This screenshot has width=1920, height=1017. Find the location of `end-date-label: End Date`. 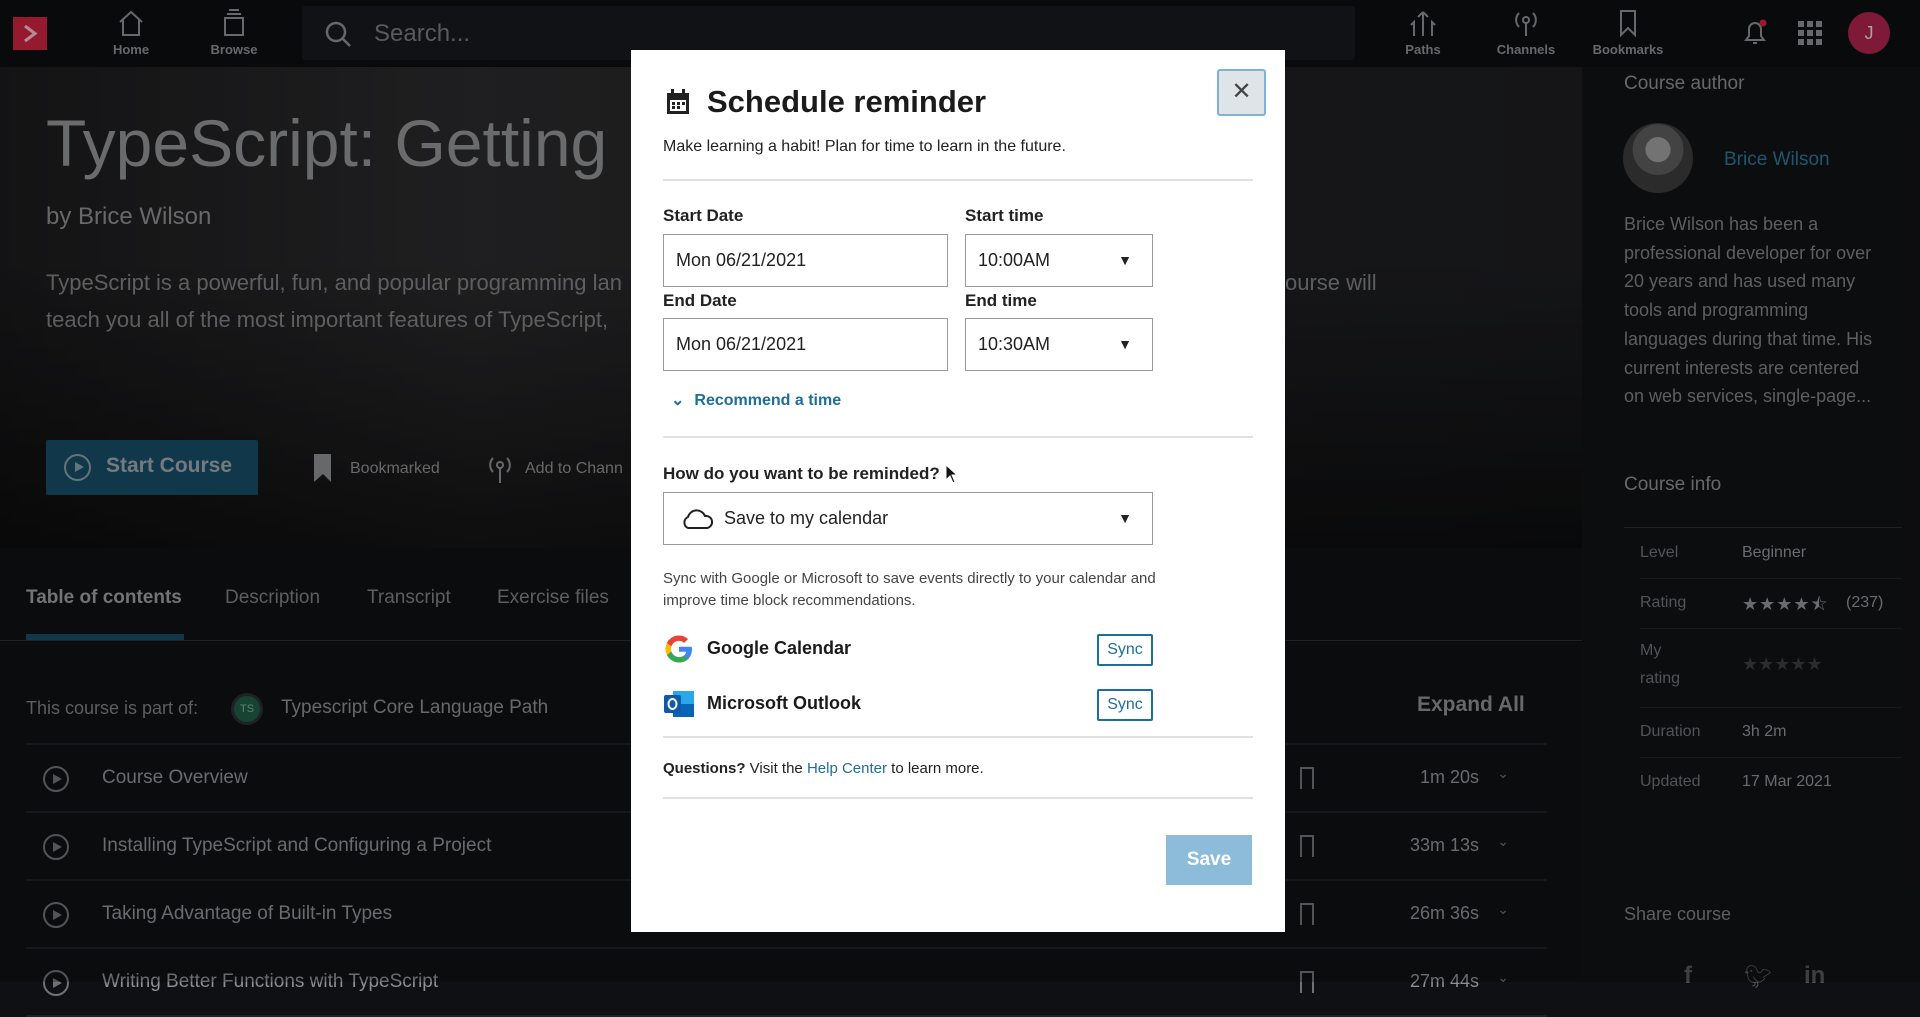

end-date-label: End Date is located at coordinates (700, 300).